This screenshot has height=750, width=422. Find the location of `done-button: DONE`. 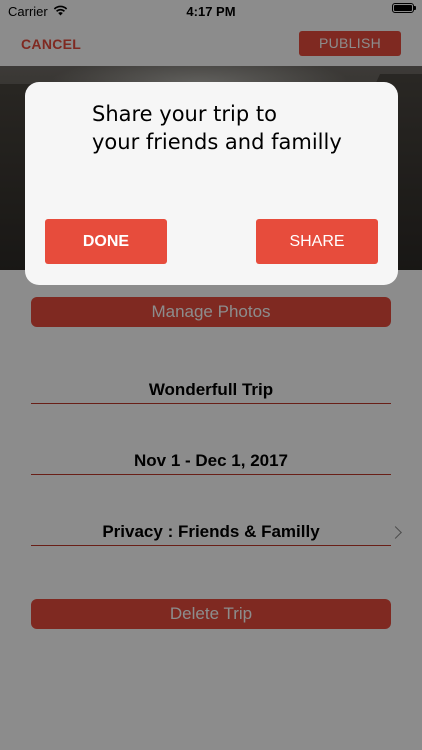

done-button: DONE is located at coordinates (106, 241).